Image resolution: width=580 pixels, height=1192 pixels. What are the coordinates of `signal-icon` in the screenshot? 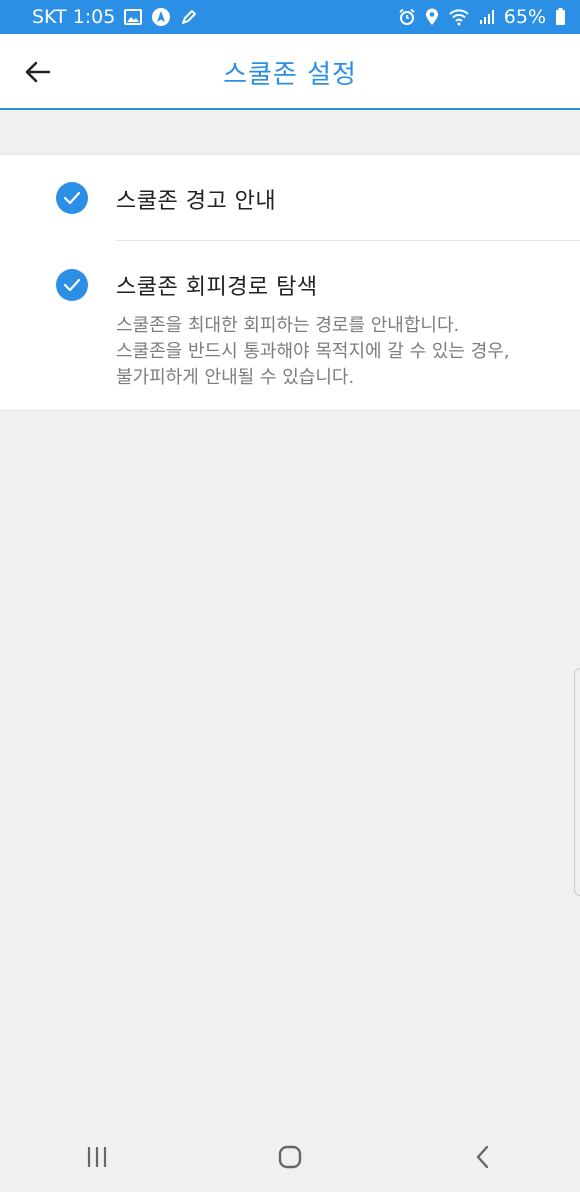 It's located at (487, 17).